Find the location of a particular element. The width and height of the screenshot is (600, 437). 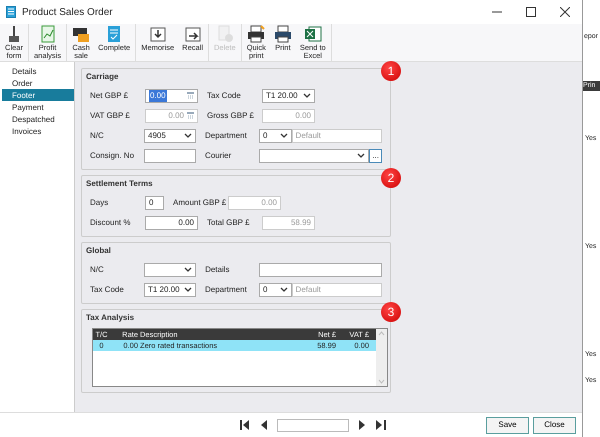

section-title: Global is located at coordinates (99, 251).